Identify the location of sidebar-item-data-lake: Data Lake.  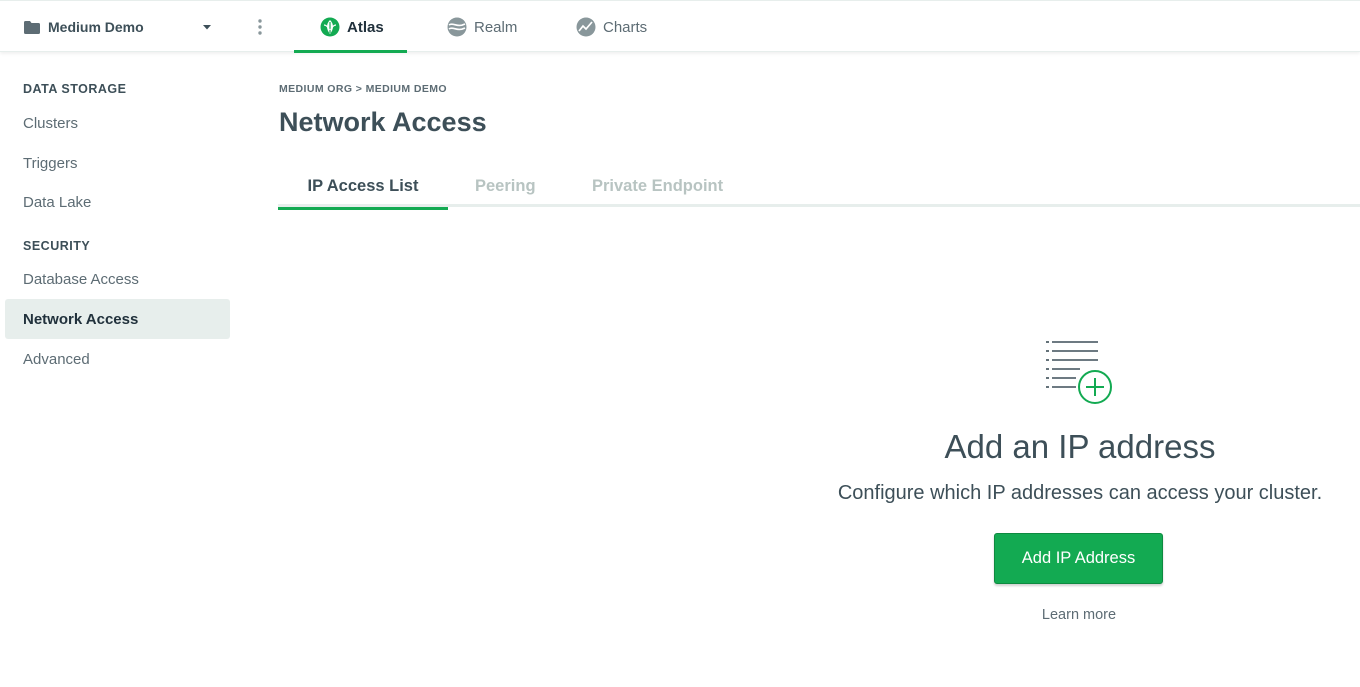
(117, 202).